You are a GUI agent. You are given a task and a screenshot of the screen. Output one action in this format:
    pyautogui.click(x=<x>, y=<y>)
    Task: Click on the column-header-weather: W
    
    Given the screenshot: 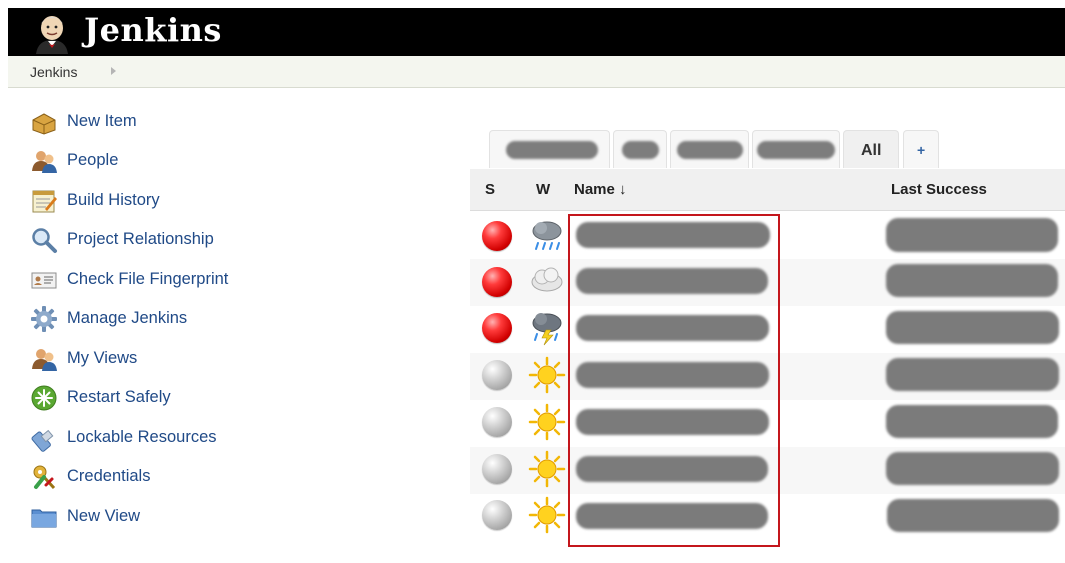 What is the action you would take?
    pyautogui.click(x=543, y=189)
    